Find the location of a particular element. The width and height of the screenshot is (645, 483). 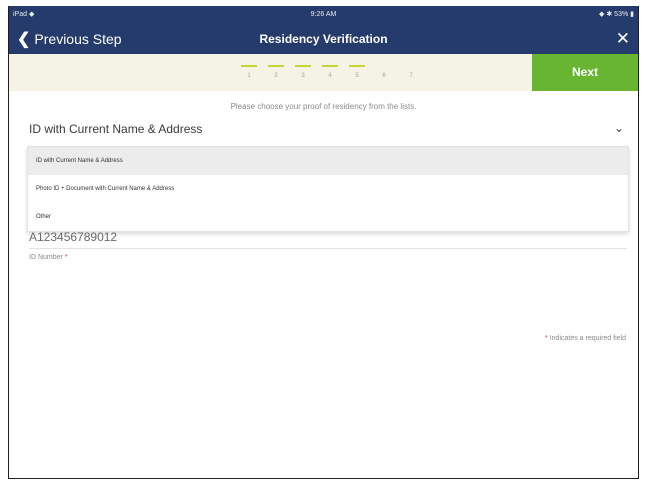

select-value: ID with Current Name & Address is located at coordinates (116, 129).